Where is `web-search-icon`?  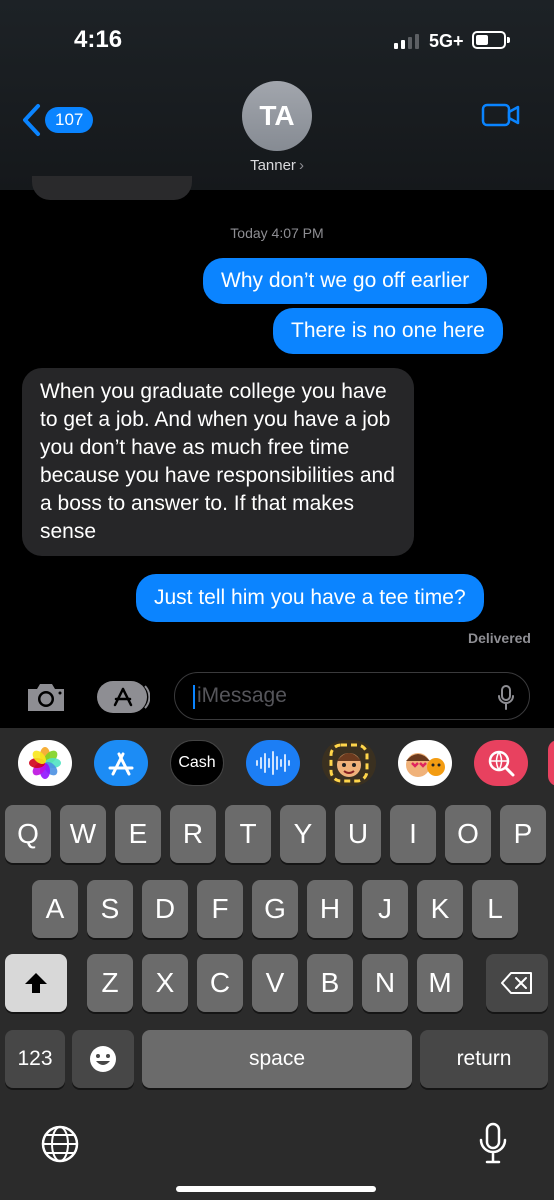 web-search-icon is located at coordinates (501, 763).